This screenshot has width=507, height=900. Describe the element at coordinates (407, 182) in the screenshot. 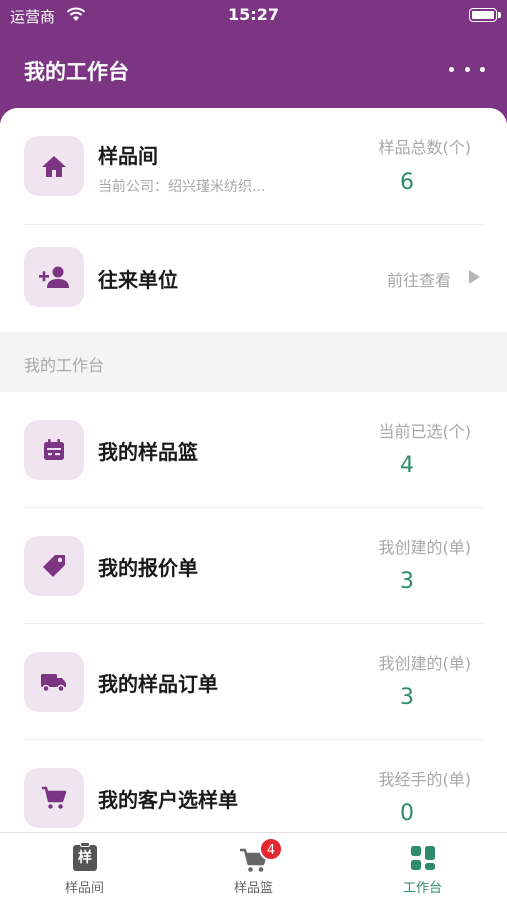

I see `sample-total-value: 6` at that location.